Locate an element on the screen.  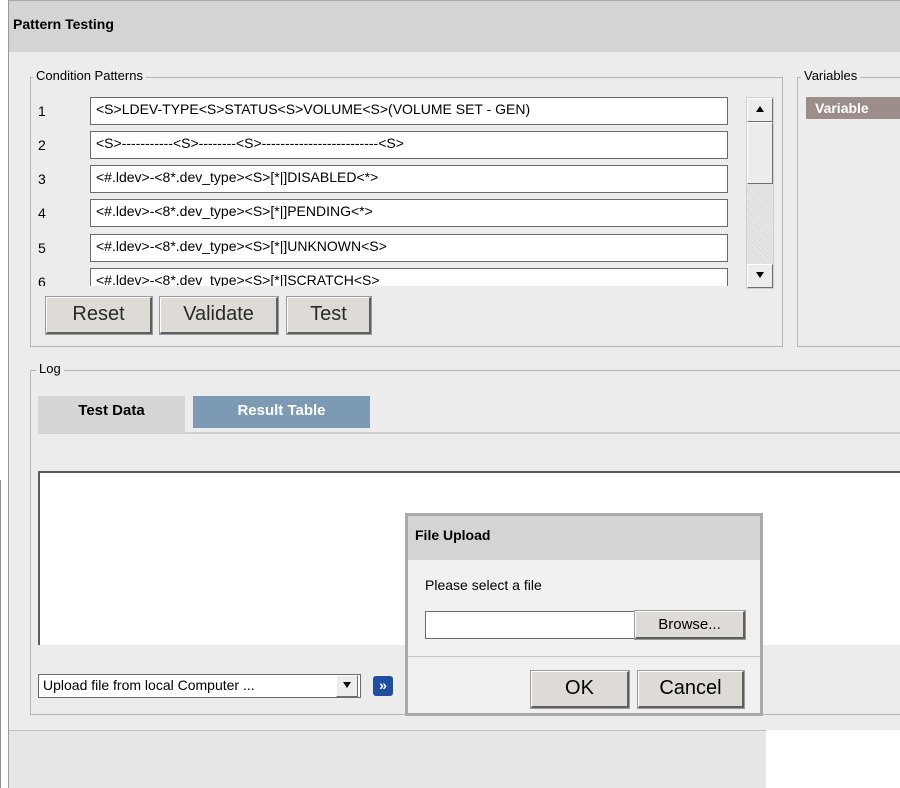
dialog-title: File Upload is located at coordinates (453, 535).